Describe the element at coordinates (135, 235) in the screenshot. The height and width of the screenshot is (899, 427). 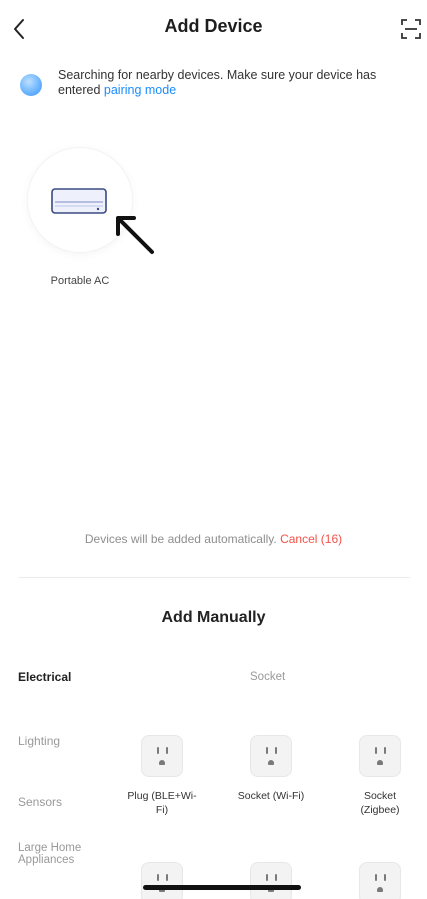
I see `pointer-arrow-icon` at that location.